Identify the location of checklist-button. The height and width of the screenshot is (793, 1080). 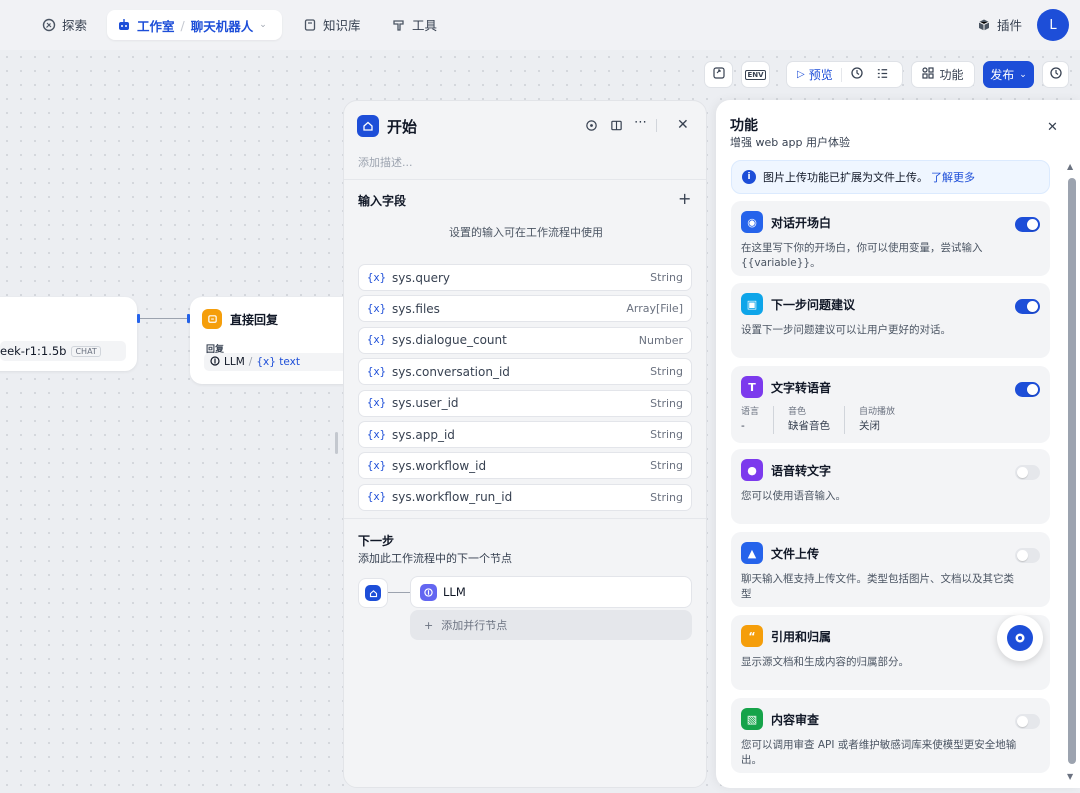
(718, 74).